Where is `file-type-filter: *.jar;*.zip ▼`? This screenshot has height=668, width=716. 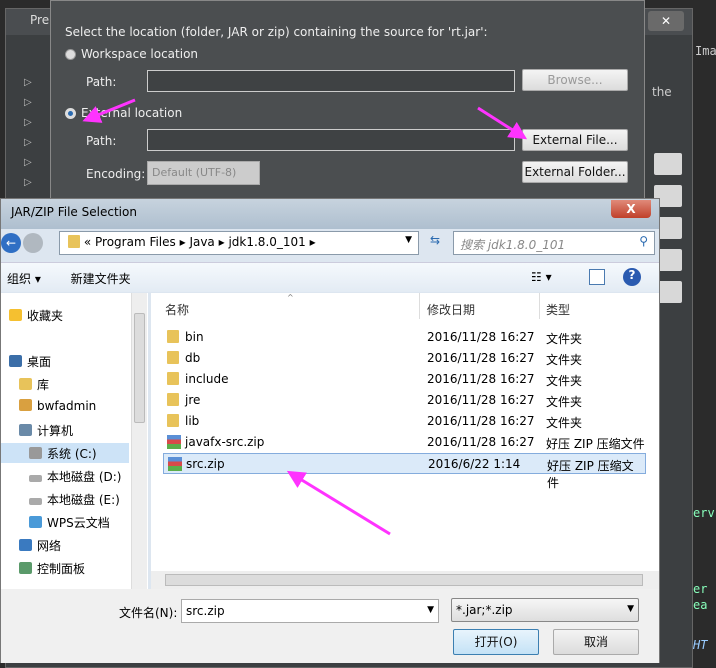
file-type-filter: *.jar;*.zip ▼ is located at coordinates (545, 610).